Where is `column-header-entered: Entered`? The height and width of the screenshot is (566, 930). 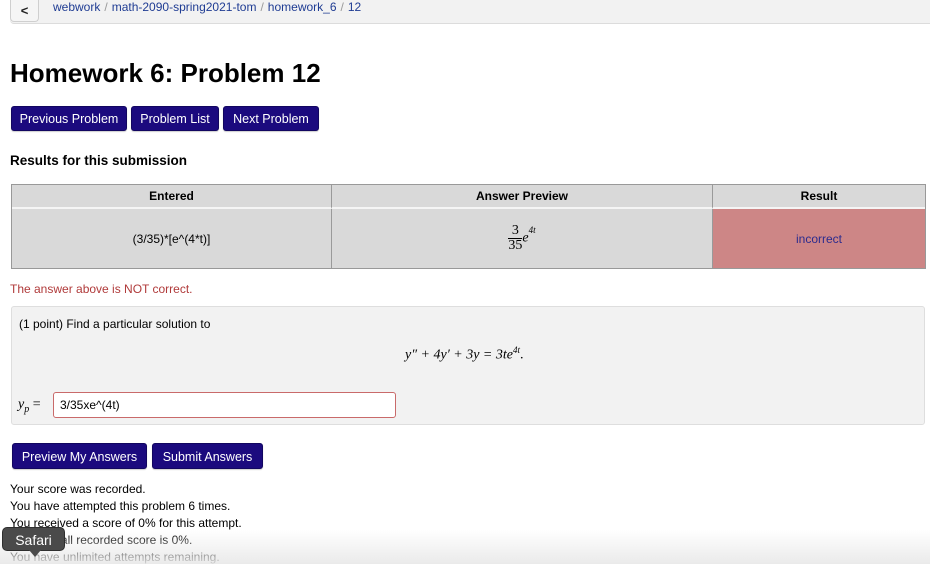
column-header-entered: Entered is located at coordinates (172, 197).